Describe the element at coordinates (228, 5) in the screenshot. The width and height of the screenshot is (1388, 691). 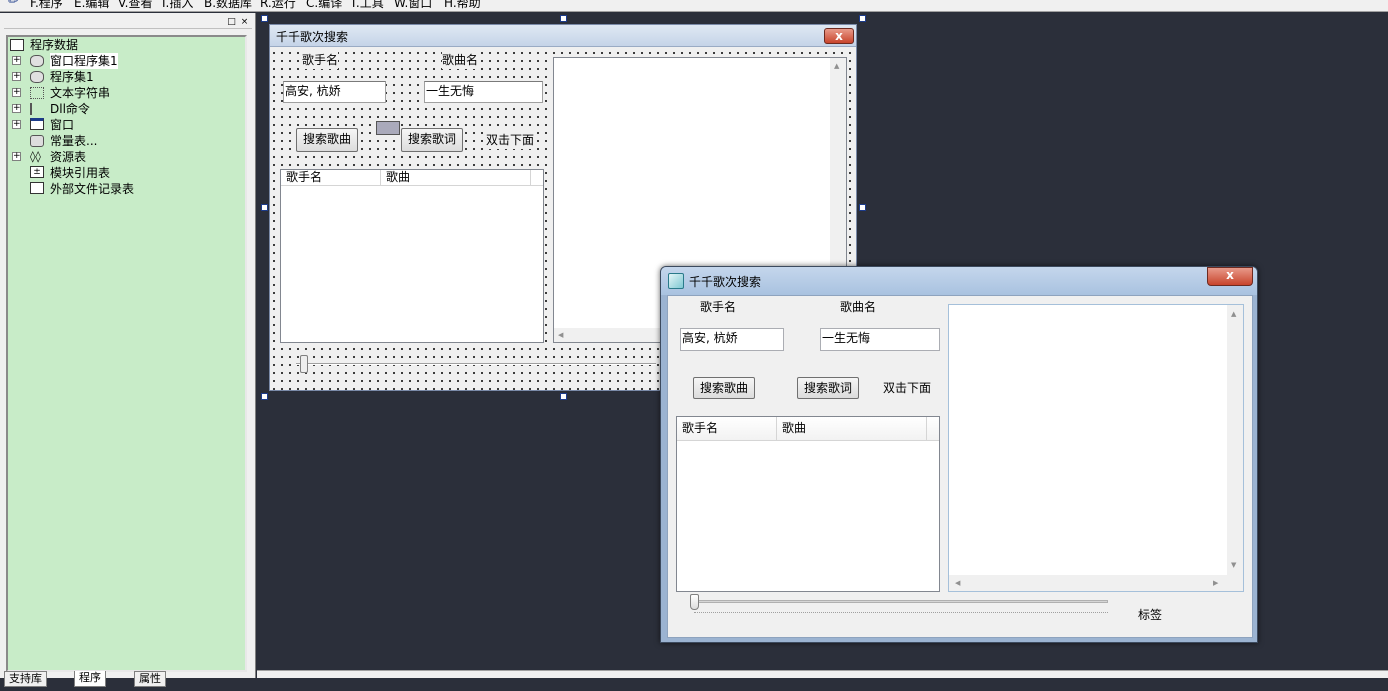
I see `menu-database: B.数据库` at that location.